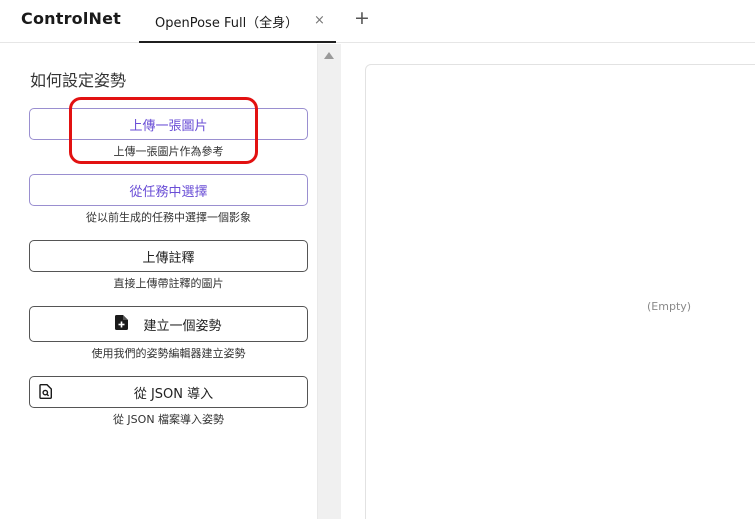 The image size is (755, 519). I want to click on sidebar-scrollbar, so click(329, 281).